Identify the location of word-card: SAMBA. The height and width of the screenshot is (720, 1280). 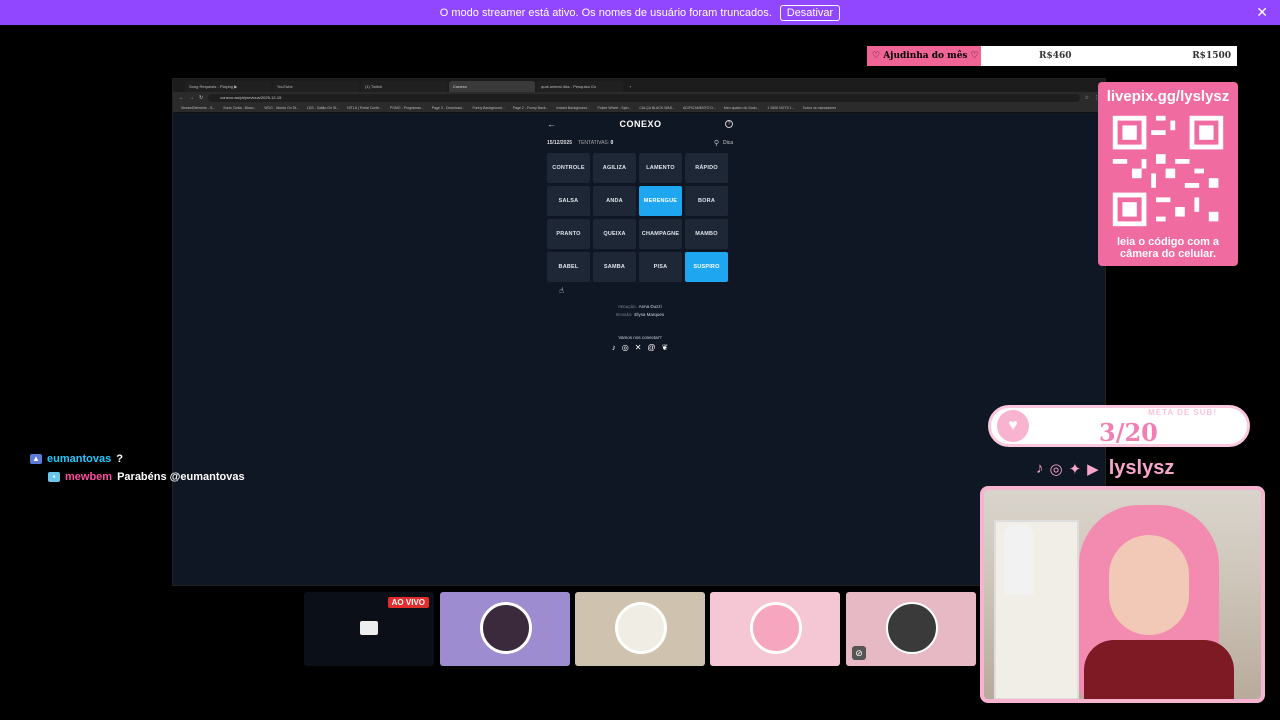
(614, 267).